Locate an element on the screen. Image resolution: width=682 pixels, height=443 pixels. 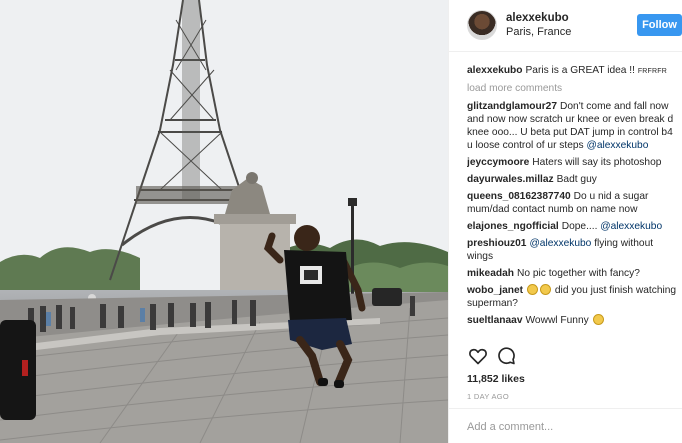
comment-item: mikeadah No pic together with fancy? is located at coordinates (573, 273).